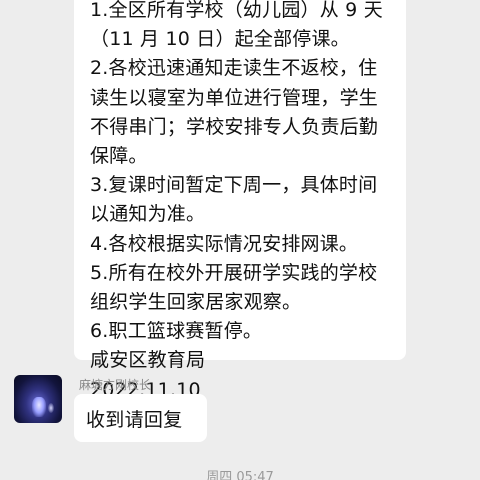  Describe the element at coordinates (119, 156) in the screenshot. I see `message-line: 保障。` at that location.